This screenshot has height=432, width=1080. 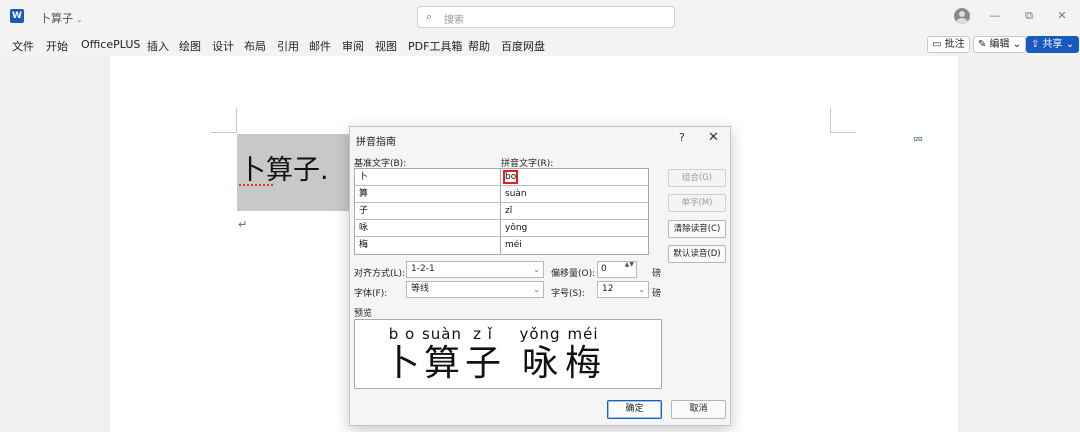 What do you see at coordinates (57, 46) in the screenshot?
I see `tab-home: 开始` at bounding box center [57, 46].